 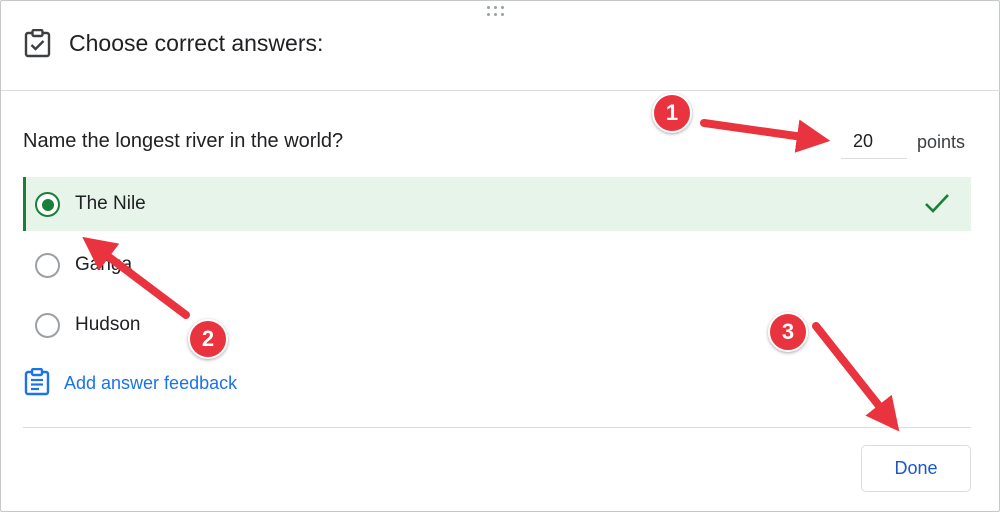 What do you see at coordinates (672, 113) in the screenshot?
I see `annotation-badge-1: 1` at bounding box center [672, 113].